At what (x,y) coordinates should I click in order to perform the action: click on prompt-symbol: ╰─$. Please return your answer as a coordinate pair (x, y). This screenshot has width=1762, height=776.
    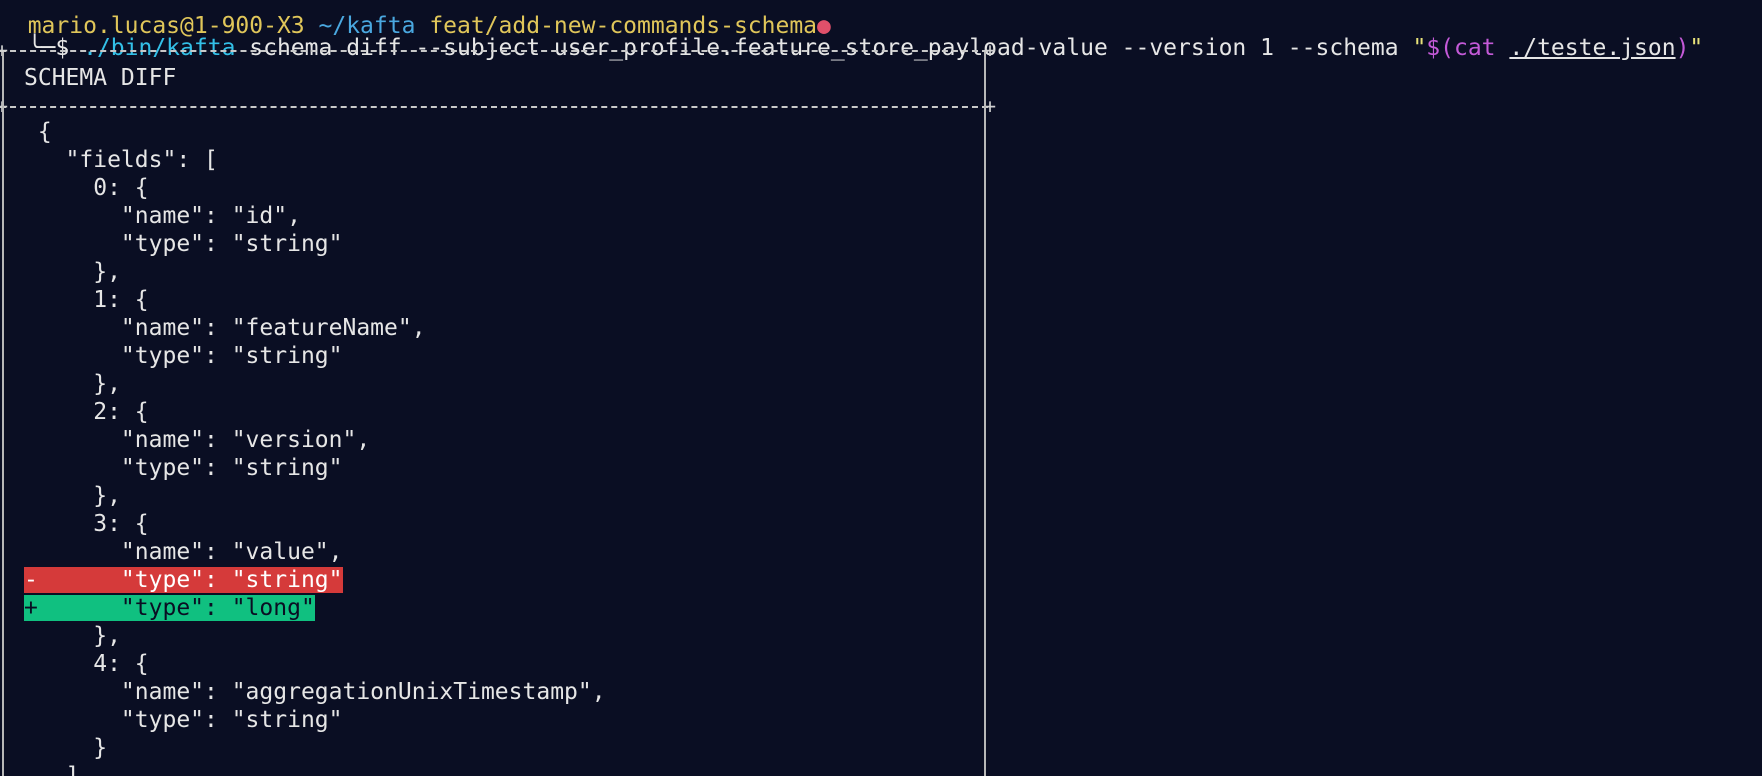
    Looking at the image, I should click on (55, 48).